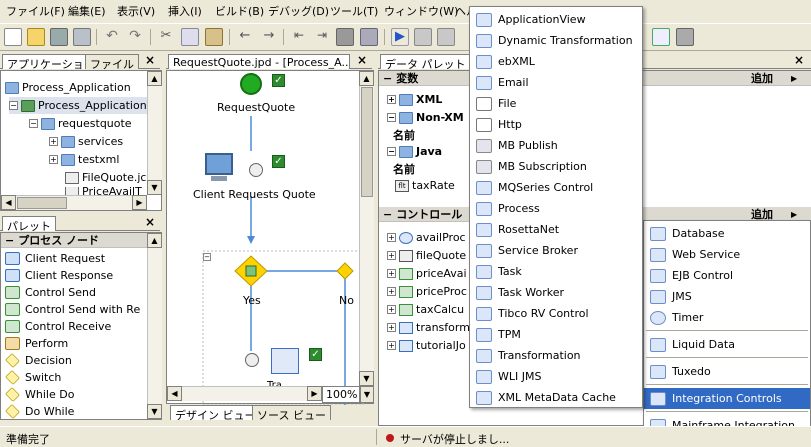  I want to click on tree-node: − Process_Application, so click(78, 105).